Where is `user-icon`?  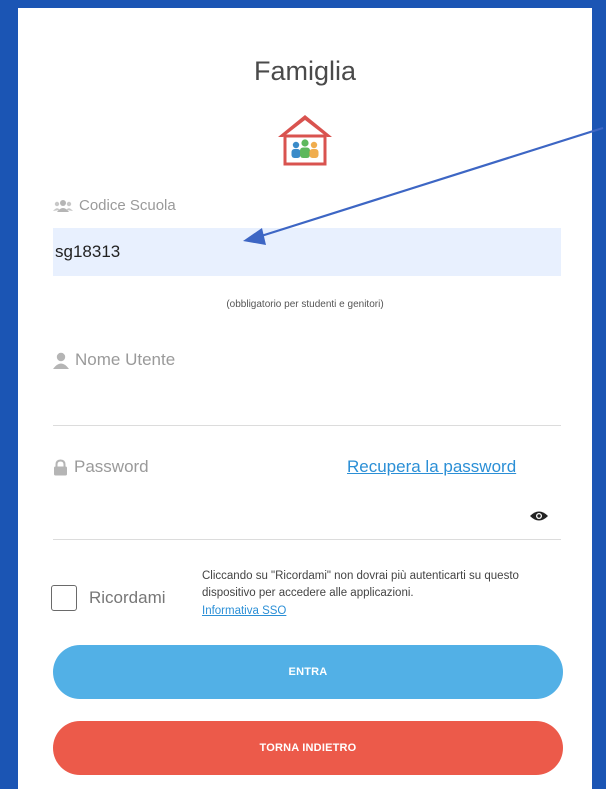 user-icon is located at coordinates (61, 360).